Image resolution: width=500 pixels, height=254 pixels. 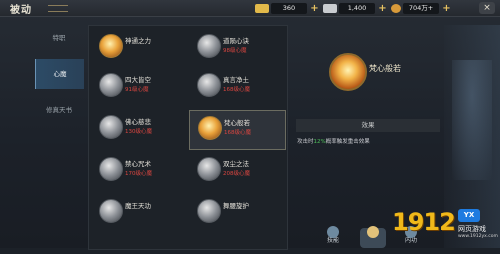 I want to click on silver-value: 1,400, so click(x=357, y=8).